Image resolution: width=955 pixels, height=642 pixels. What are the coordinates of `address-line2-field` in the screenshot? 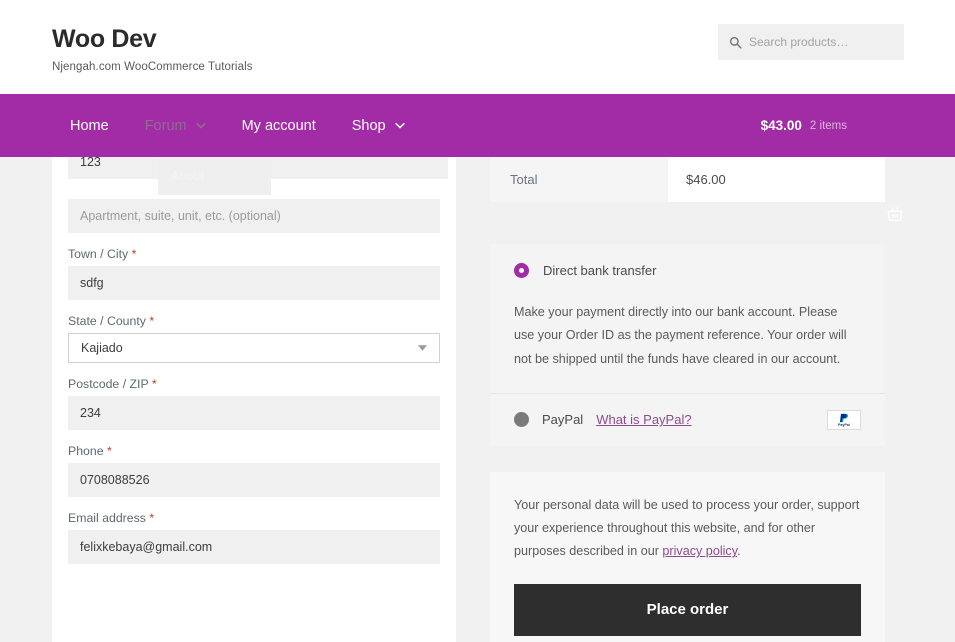 It's located at (254, 216).